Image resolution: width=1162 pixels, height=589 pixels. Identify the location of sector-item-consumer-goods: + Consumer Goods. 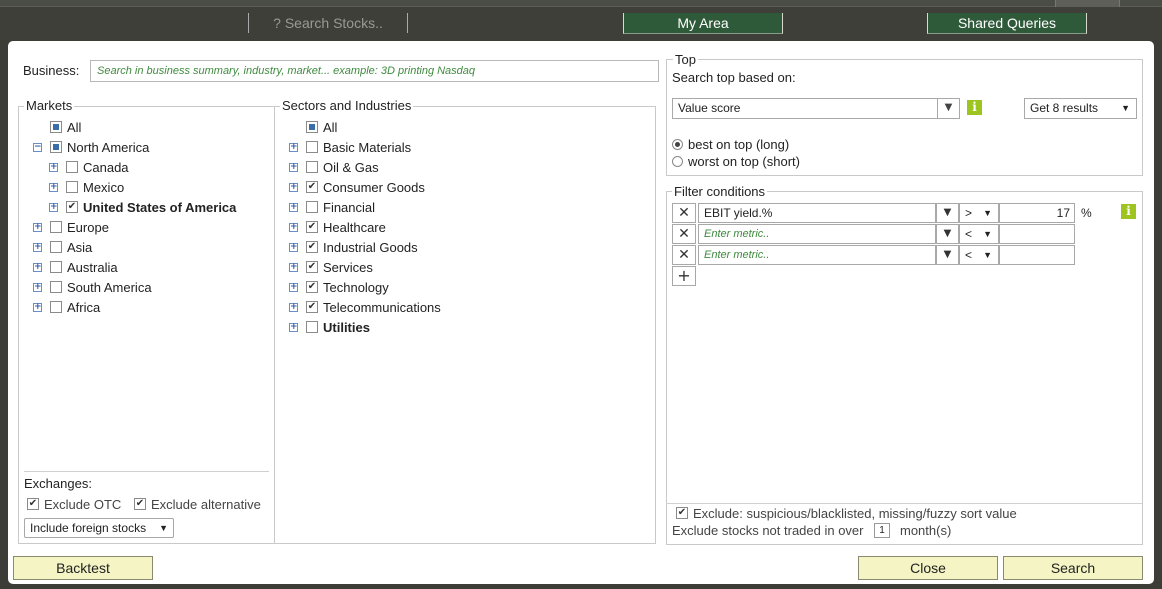
(357, 187).